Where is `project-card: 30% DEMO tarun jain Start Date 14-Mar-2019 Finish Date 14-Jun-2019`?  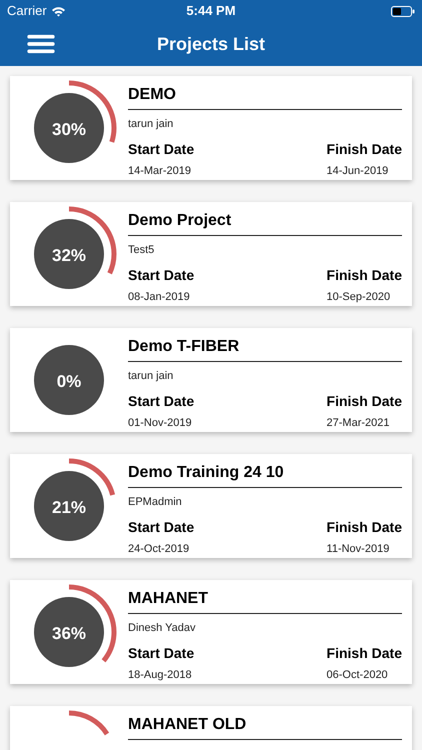 project-card: 30% DEMO tarun jain Start Date 14-Mar-2019 Finish Date 14-Jun-2019 is located at coordinates (211, 128).